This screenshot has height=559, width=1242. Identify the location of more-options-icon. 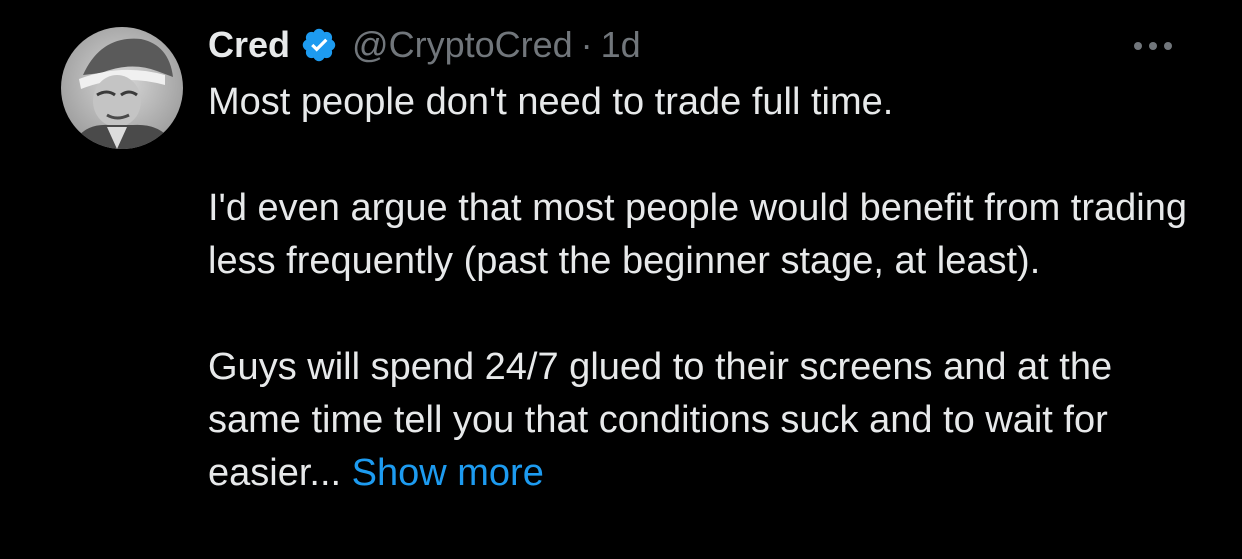
(1153, 46).